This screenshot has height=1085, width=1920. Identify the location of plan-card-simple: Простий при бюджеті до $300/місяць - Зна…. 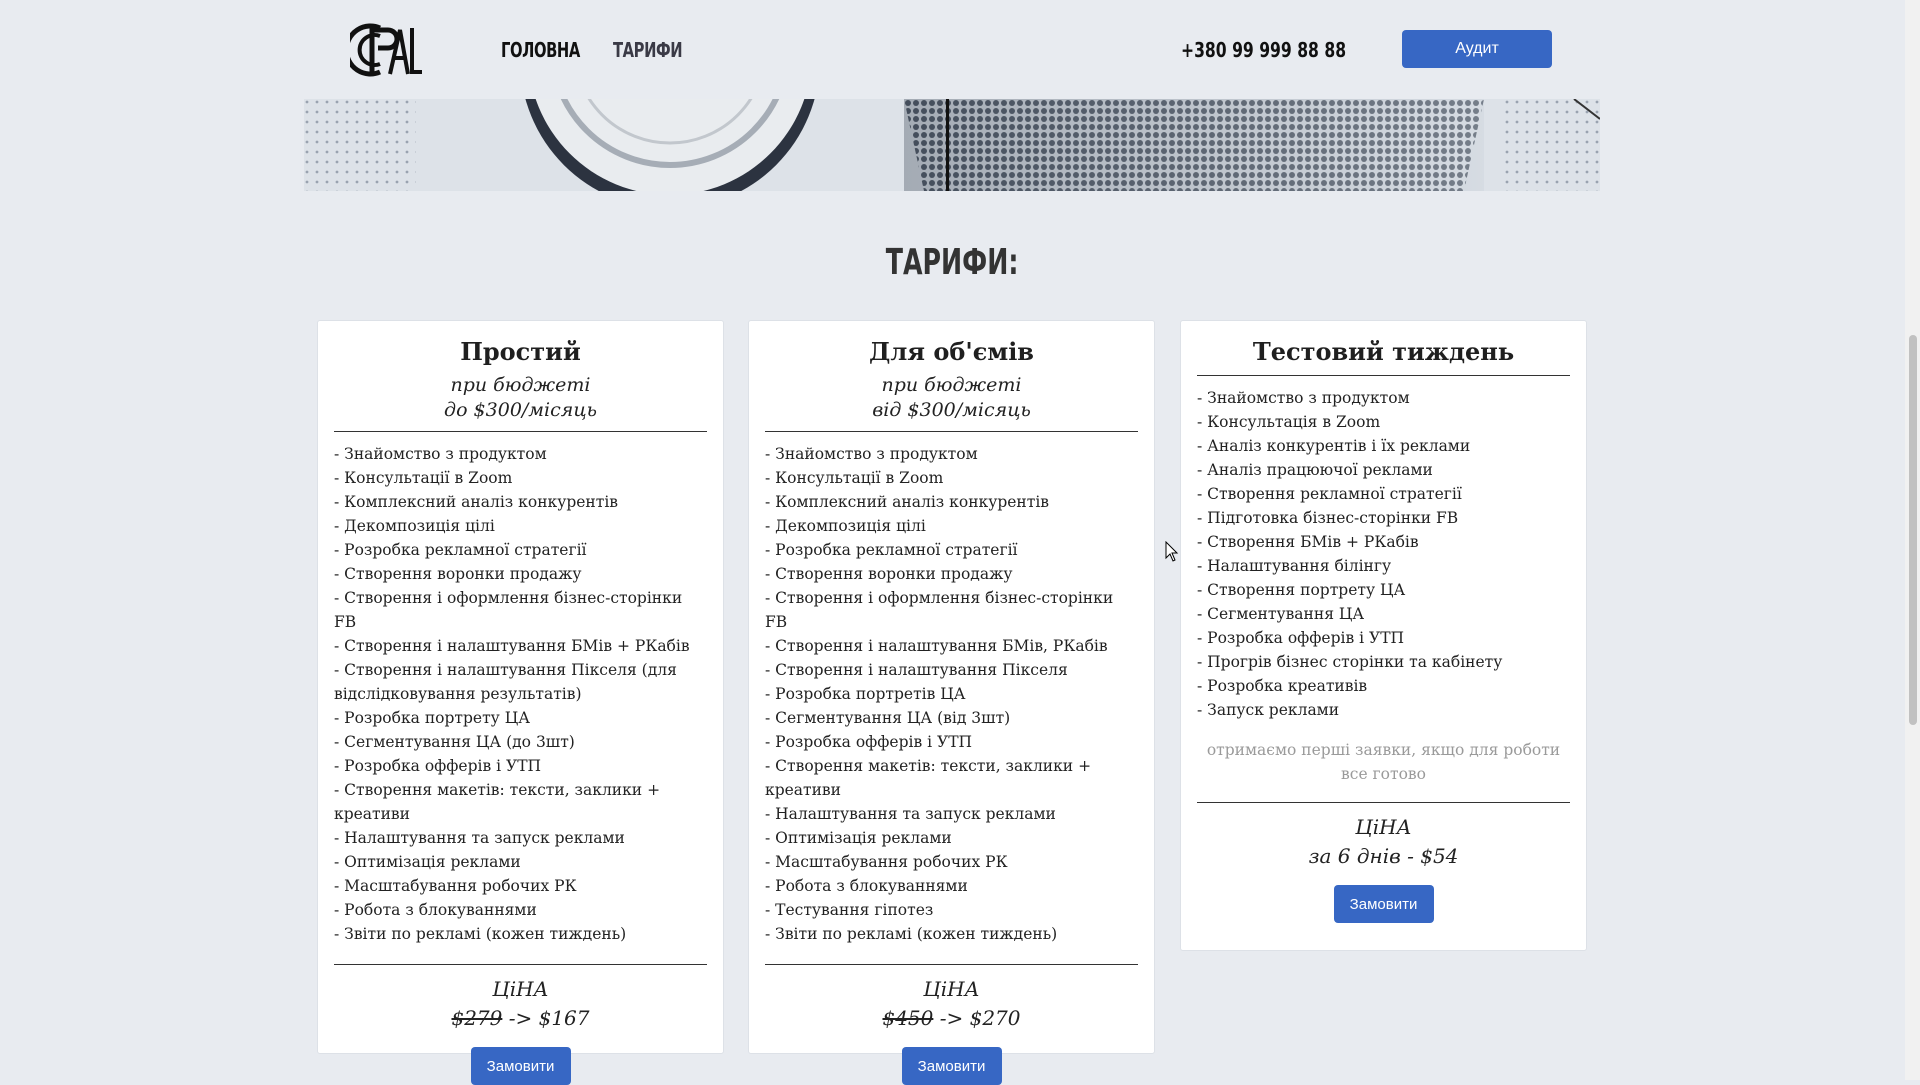
(520, 702).